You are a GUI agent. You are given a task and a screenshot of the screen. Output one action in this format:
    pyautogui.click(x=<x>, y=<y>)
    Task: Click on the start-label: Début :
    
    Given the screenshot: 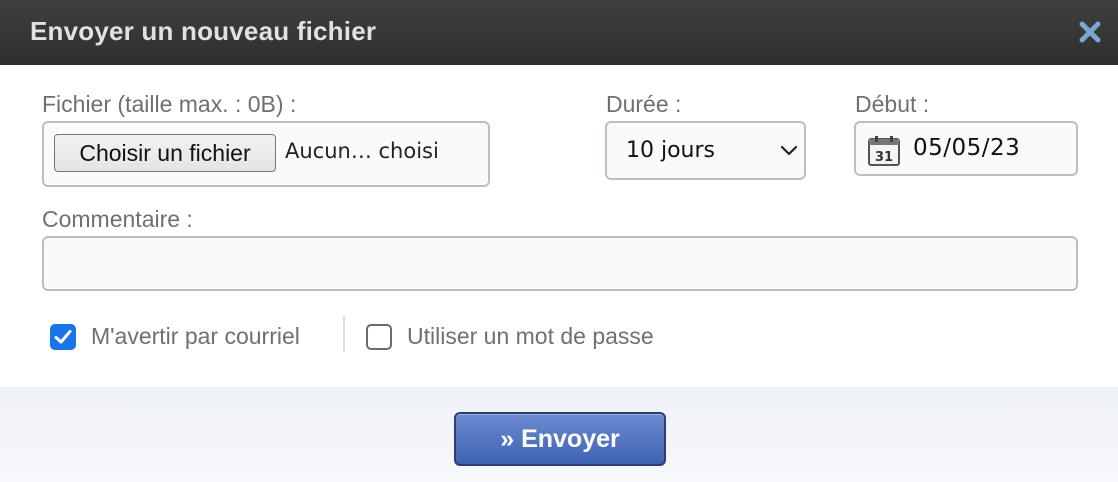 What is the action you would take?
    pyautogui.click(x=892, y=104)
    